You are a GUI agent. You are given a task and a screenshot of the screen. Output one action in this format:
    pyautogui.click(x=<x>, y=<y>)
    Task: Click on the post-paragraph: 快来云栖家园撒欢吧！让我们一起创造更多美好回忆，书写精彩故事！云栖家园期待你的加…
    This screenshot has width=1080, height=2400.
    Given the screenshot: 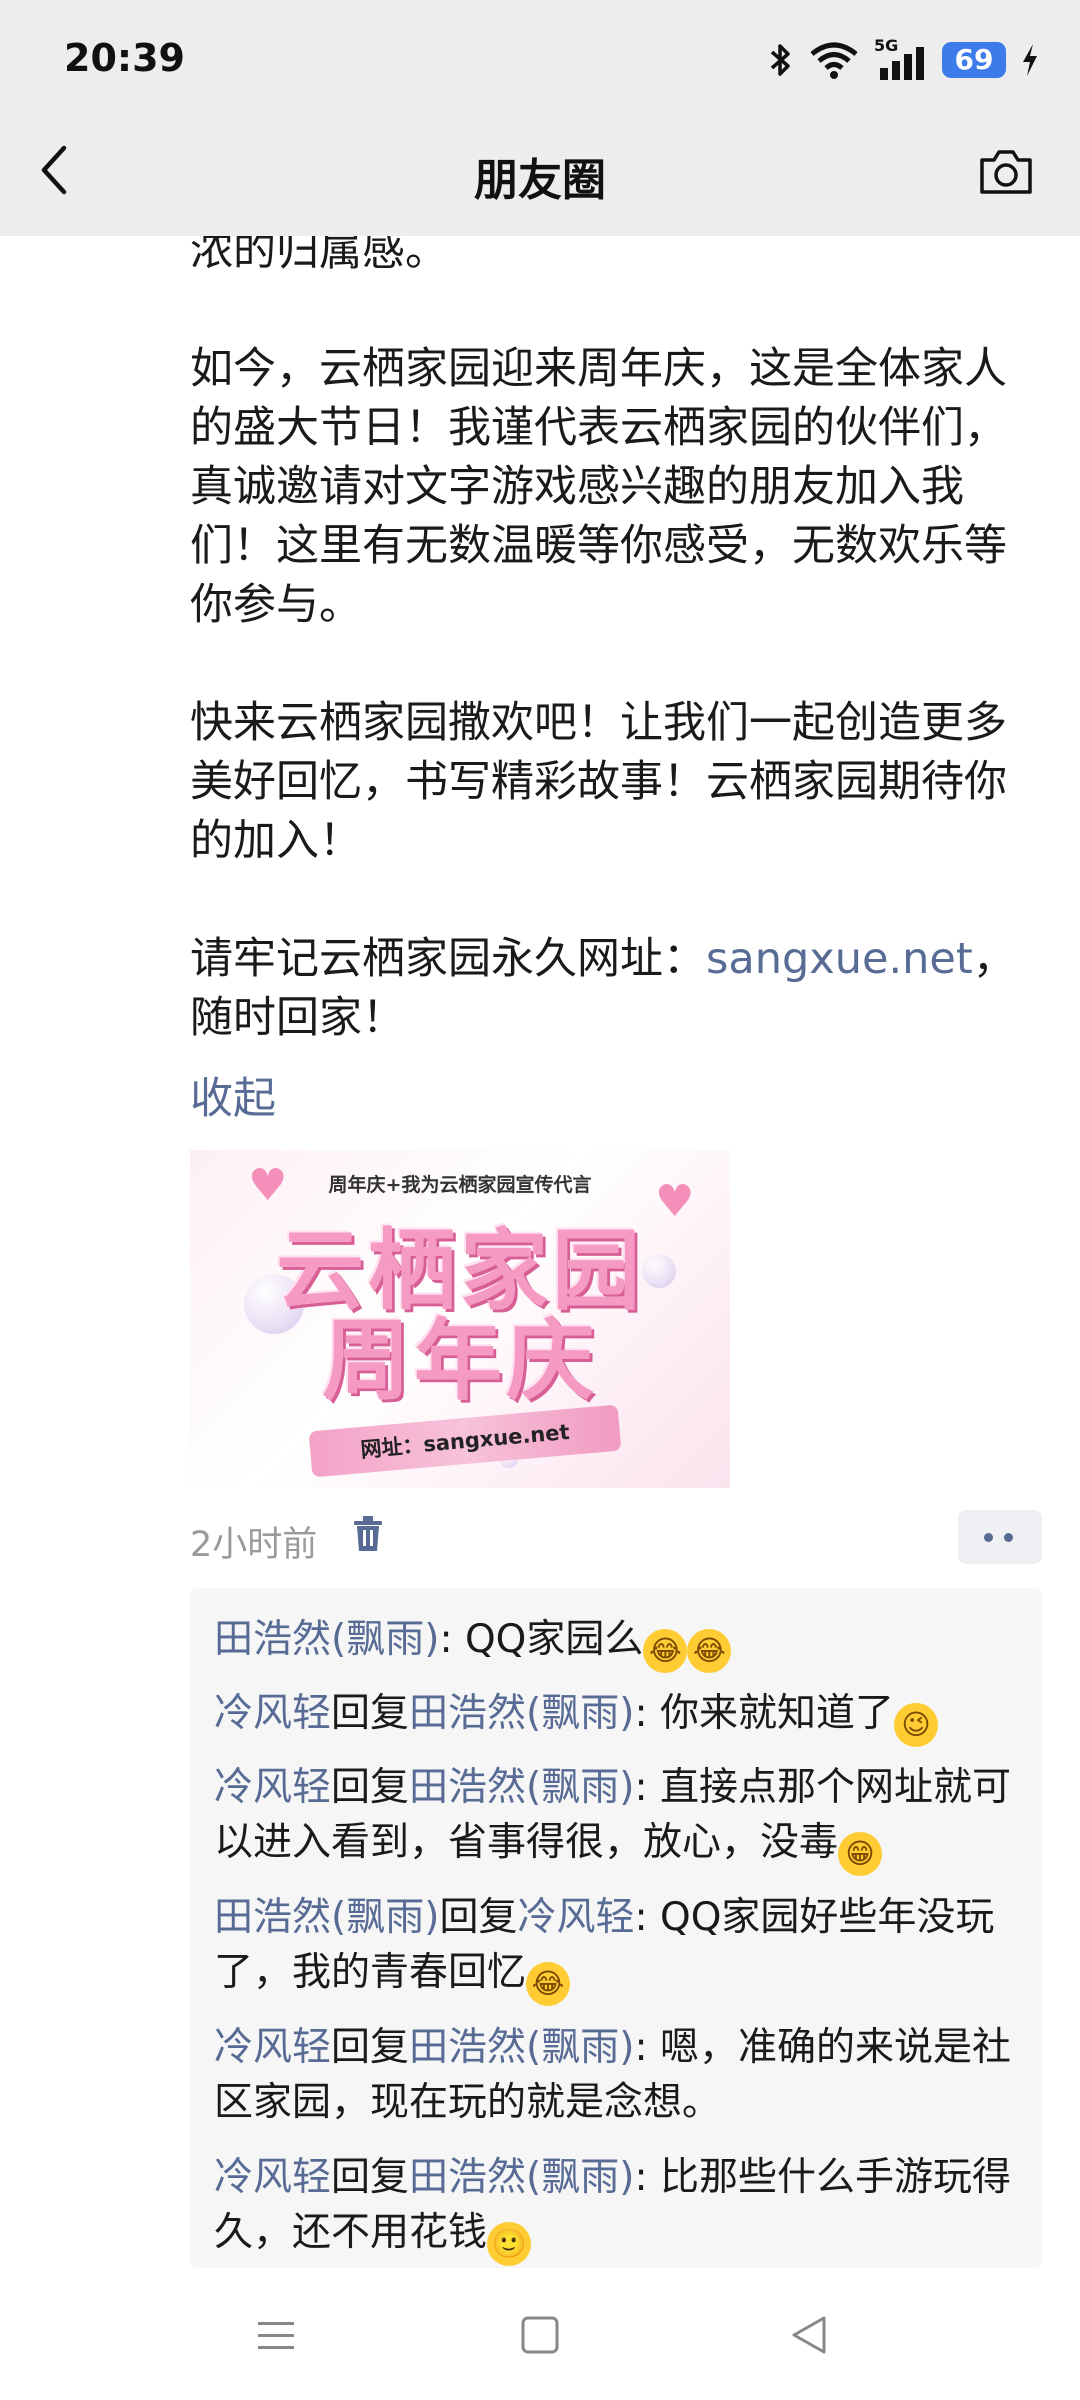 What is the action you would take?
    pyautogui.click(x=598, y=782)
    